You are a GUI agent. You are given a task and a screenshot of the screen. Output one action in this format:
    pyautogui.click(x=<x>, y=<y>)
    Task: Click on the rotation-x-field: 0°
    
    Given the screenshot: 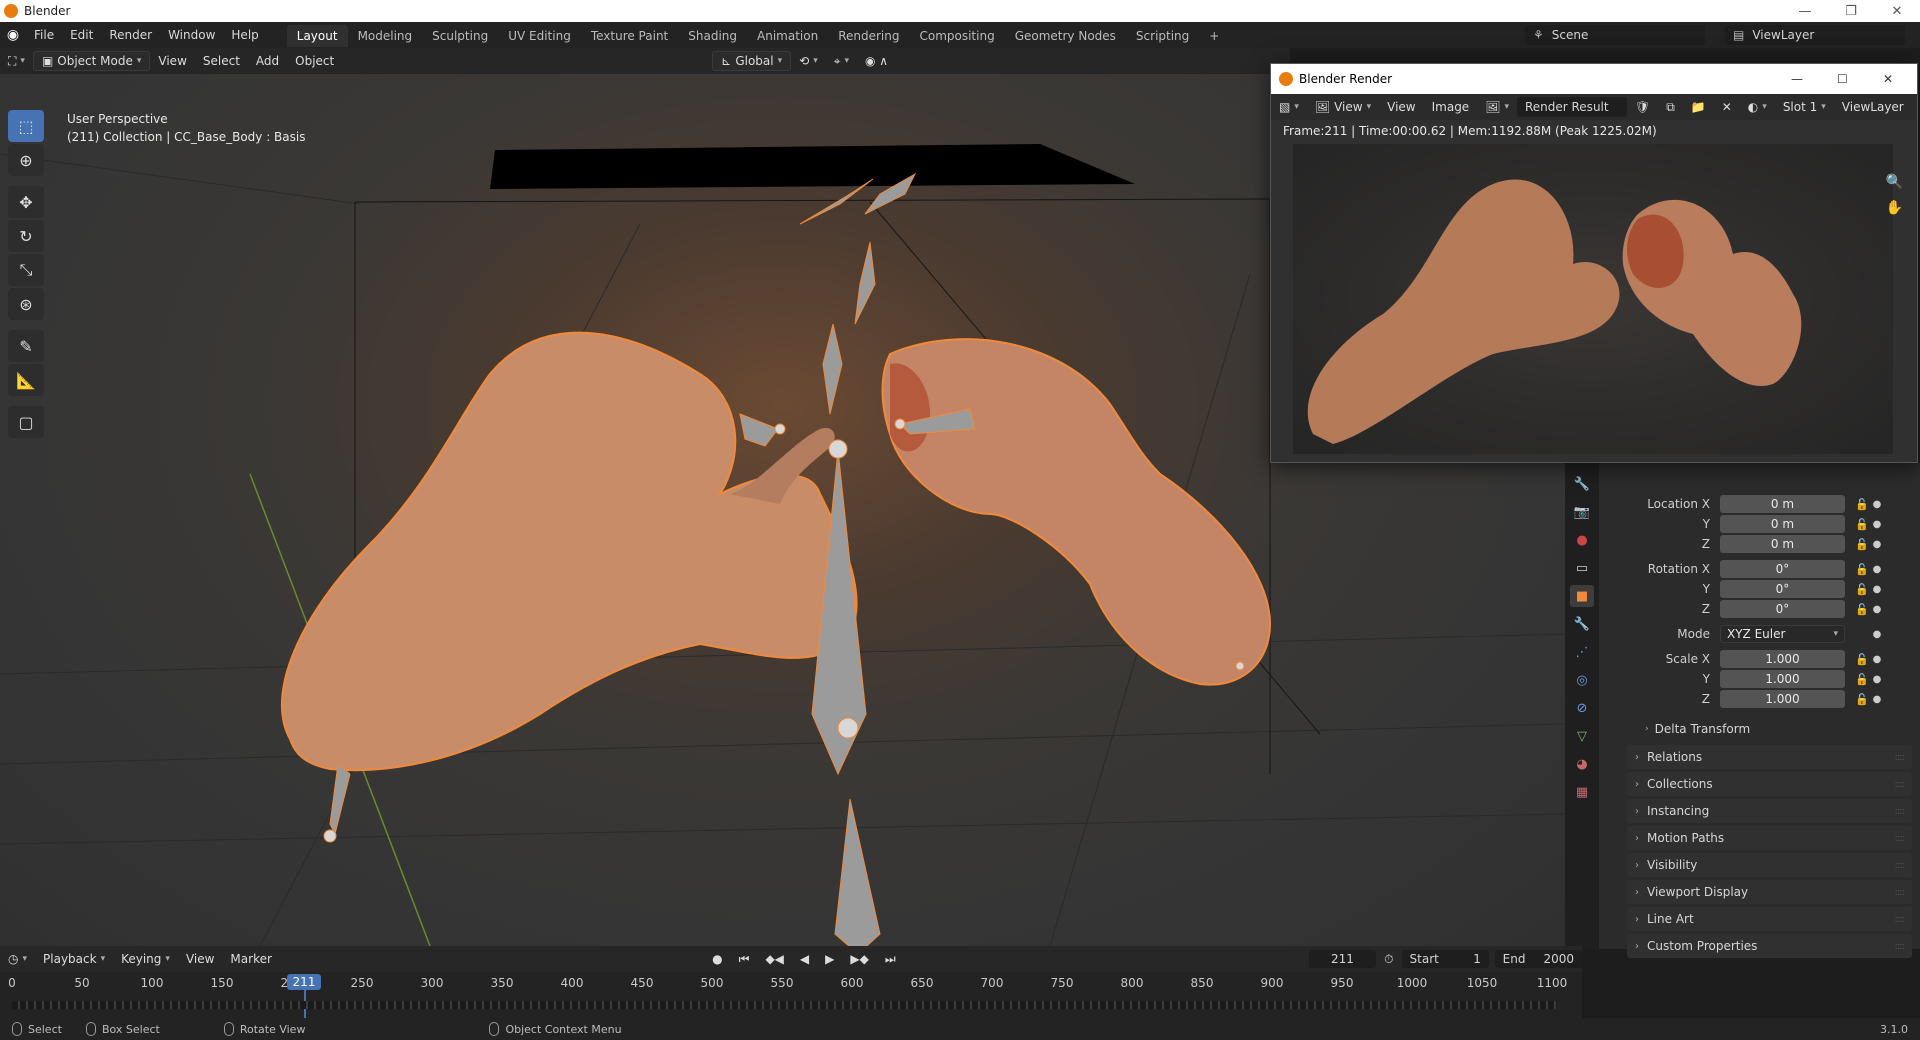 What is the action you would take?
    pyautogui.click(x=1782, y=569)
    